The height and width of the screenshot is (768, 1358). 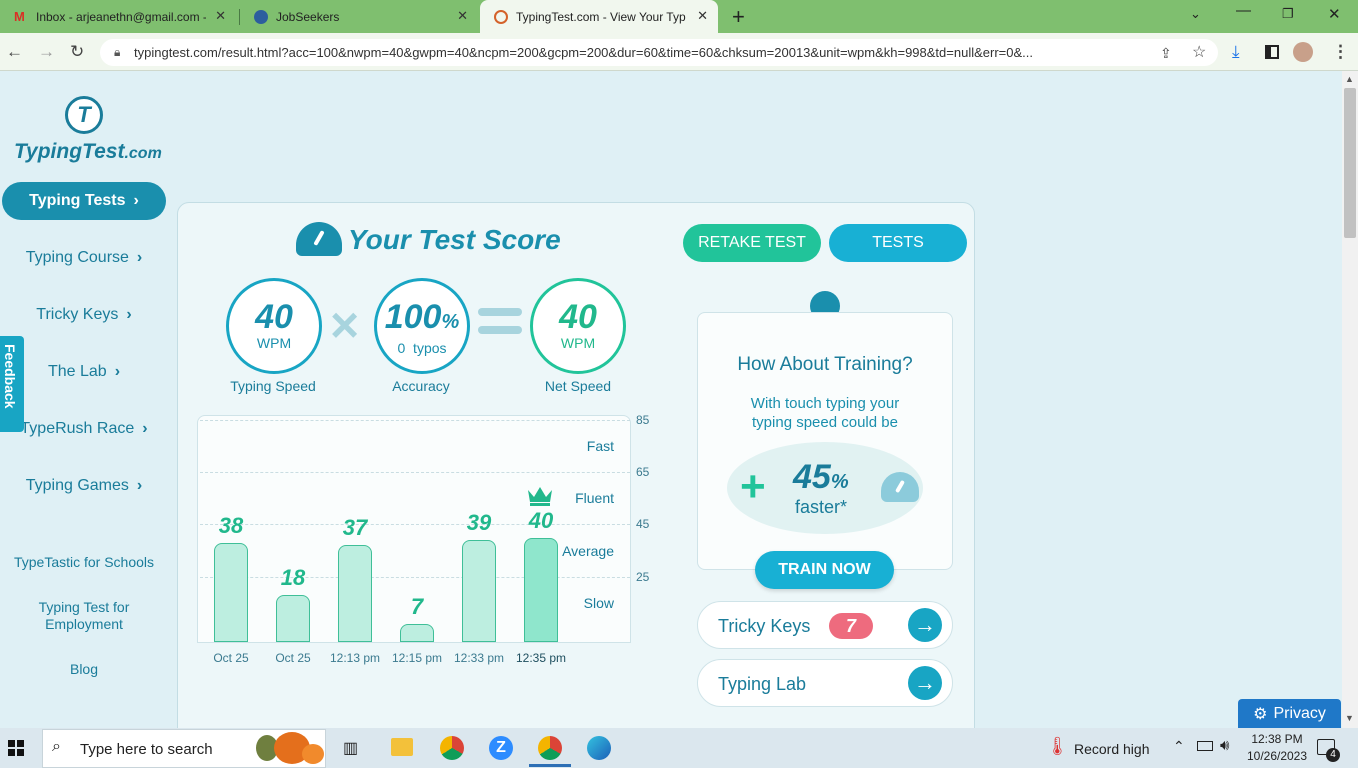 What do you see at coordinates (1340, 52) in the screenshot?
I see `menu-icon: ⋮` at bounding box center [1340, 52].